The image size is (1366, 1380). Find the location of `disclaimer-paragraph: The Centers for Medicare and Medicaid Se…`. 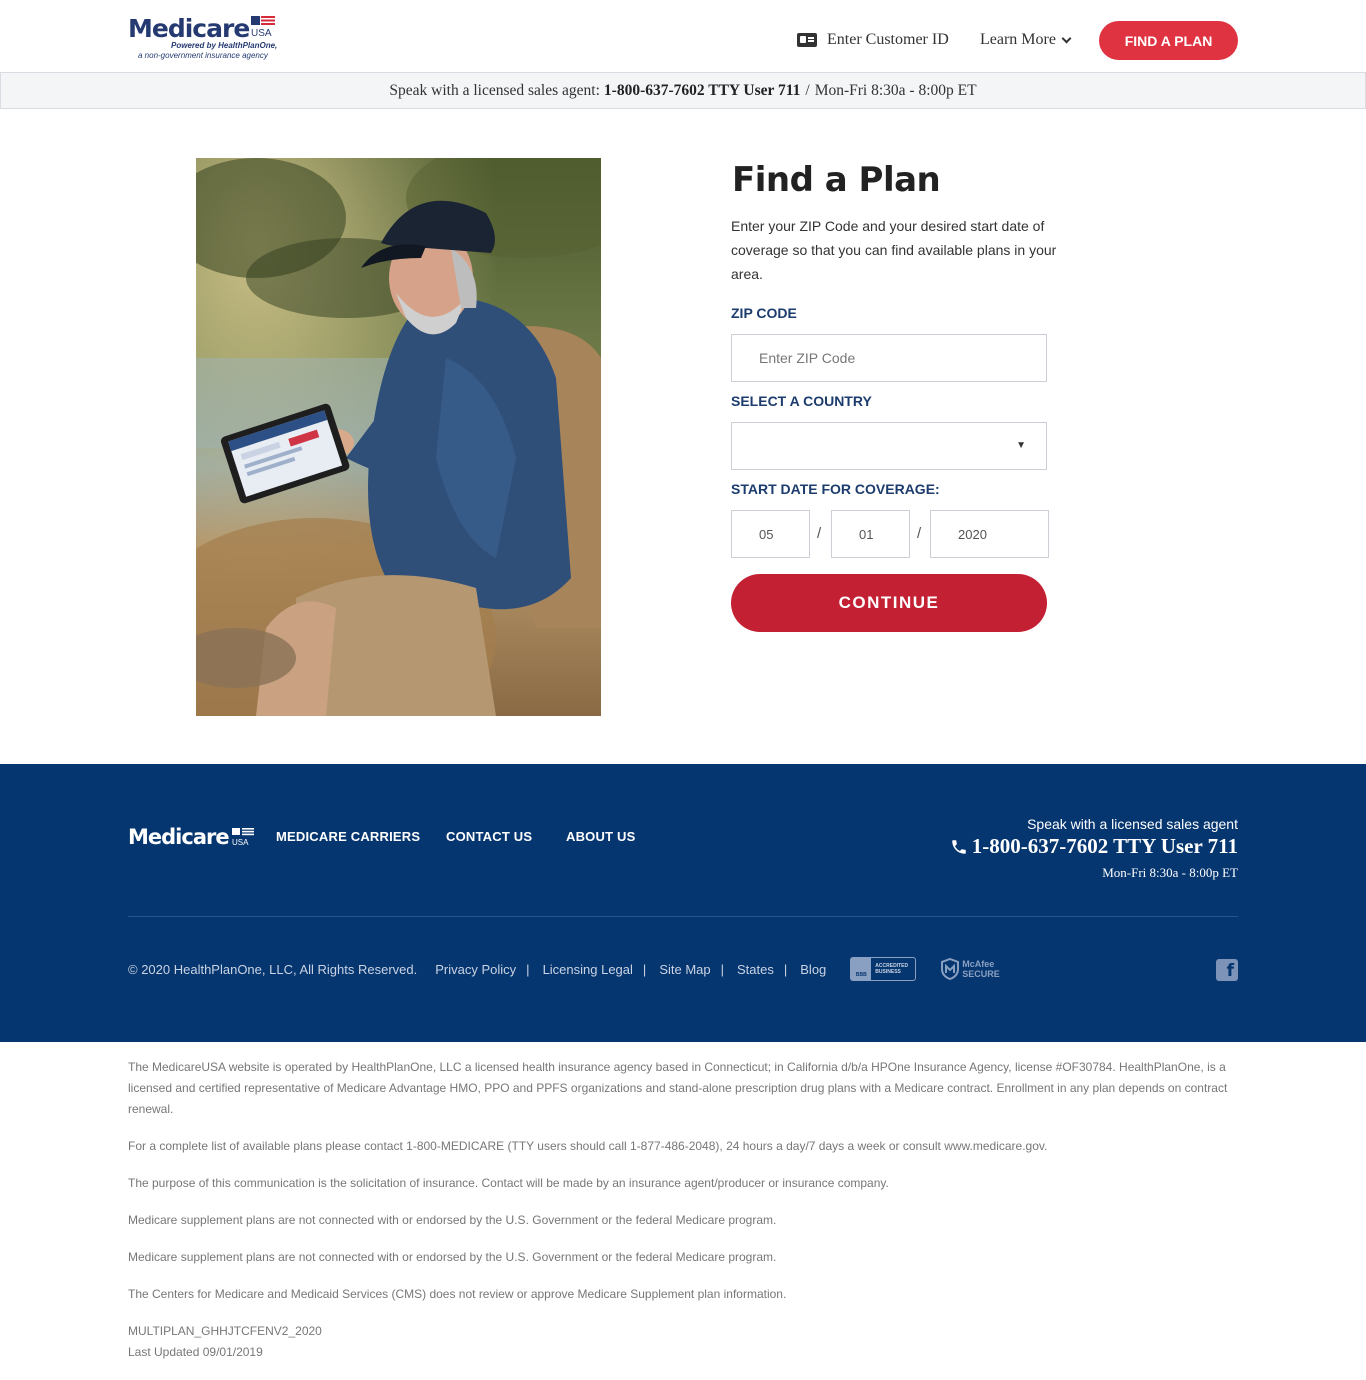

disclaimer-paragraph: The Centers for Medicare and Medicaid Se… is located at coordinates (457, 1294).